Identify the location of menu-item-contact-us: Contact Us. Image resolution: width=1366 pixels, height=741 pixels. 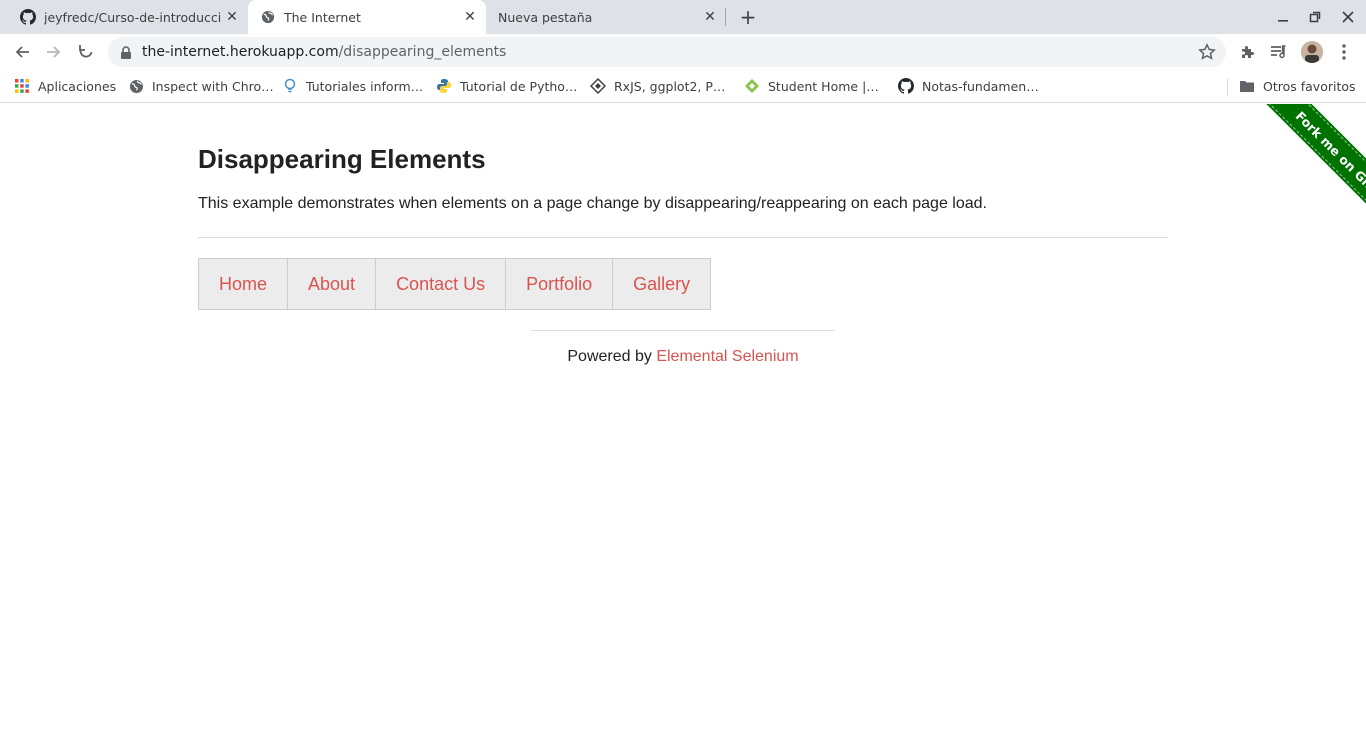
(441, 284).